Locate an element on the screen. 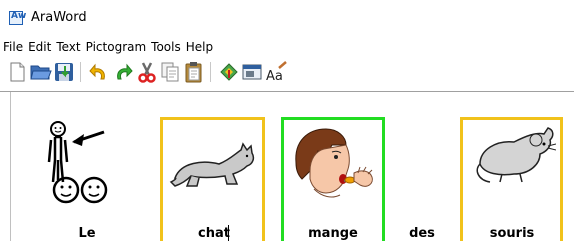  person-pointing-pictogram is located at coordinates (88, 163).